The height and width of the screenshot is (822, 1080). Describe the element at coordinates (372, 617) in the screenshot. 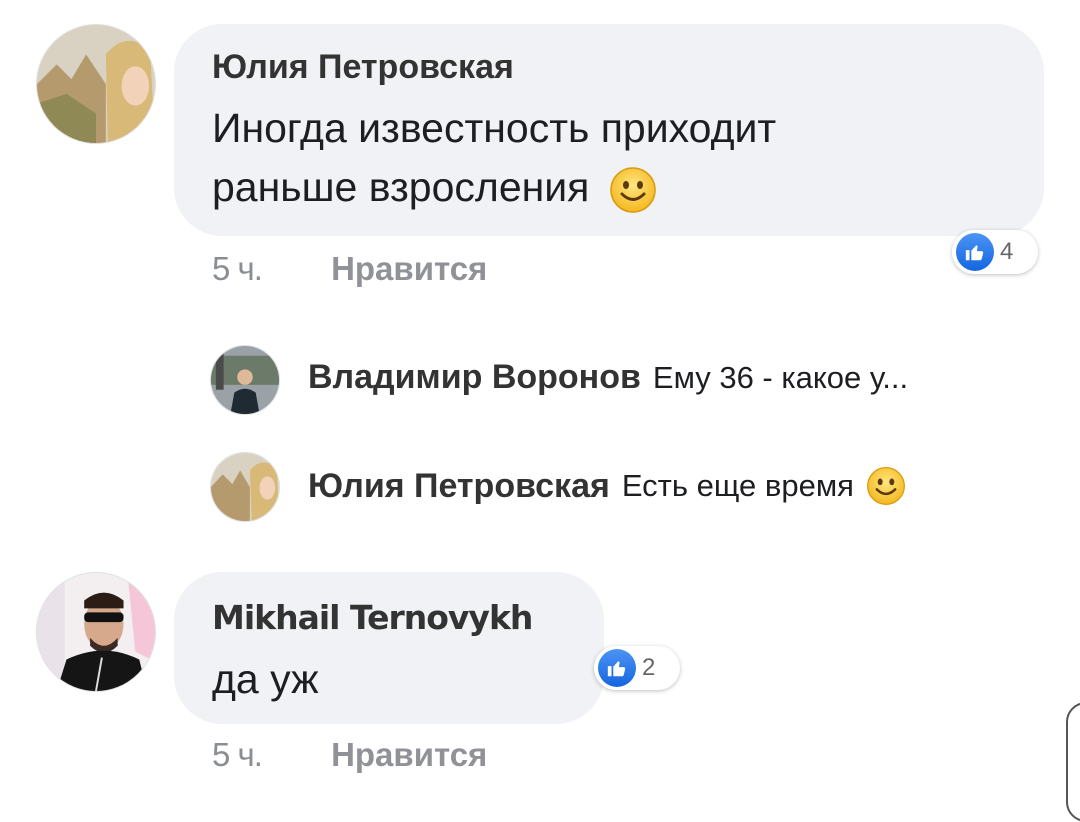

I see `comment-author: Mikhail Ternovykh` at that location.